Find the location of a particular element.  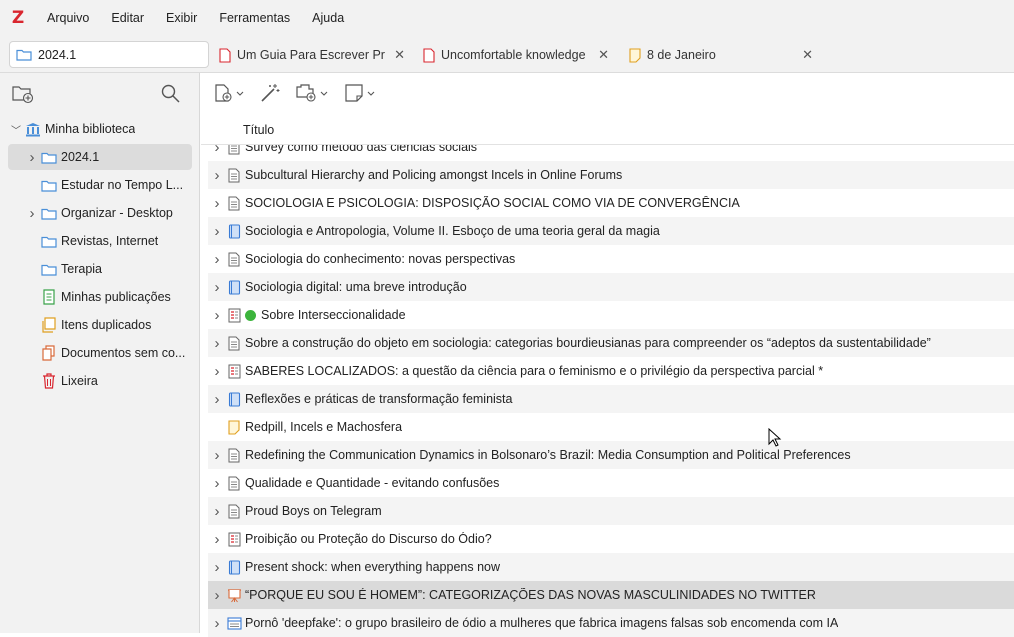

new-item-button is located at coordinates (230, 93).